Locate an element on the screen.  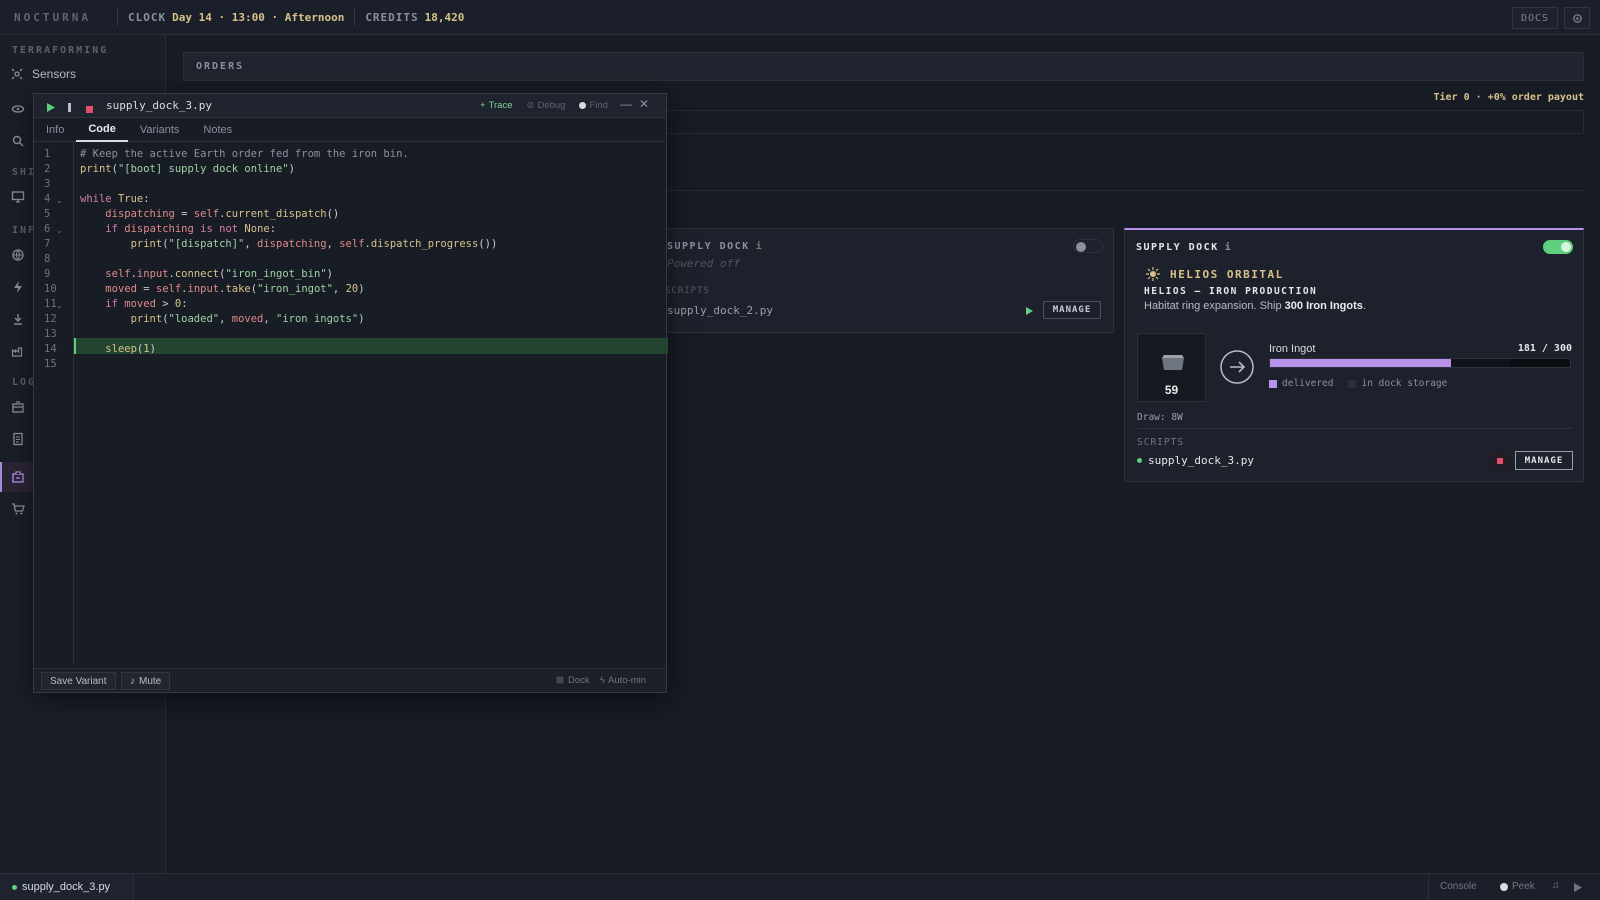
pause-button is located at coordinates (70, 108).